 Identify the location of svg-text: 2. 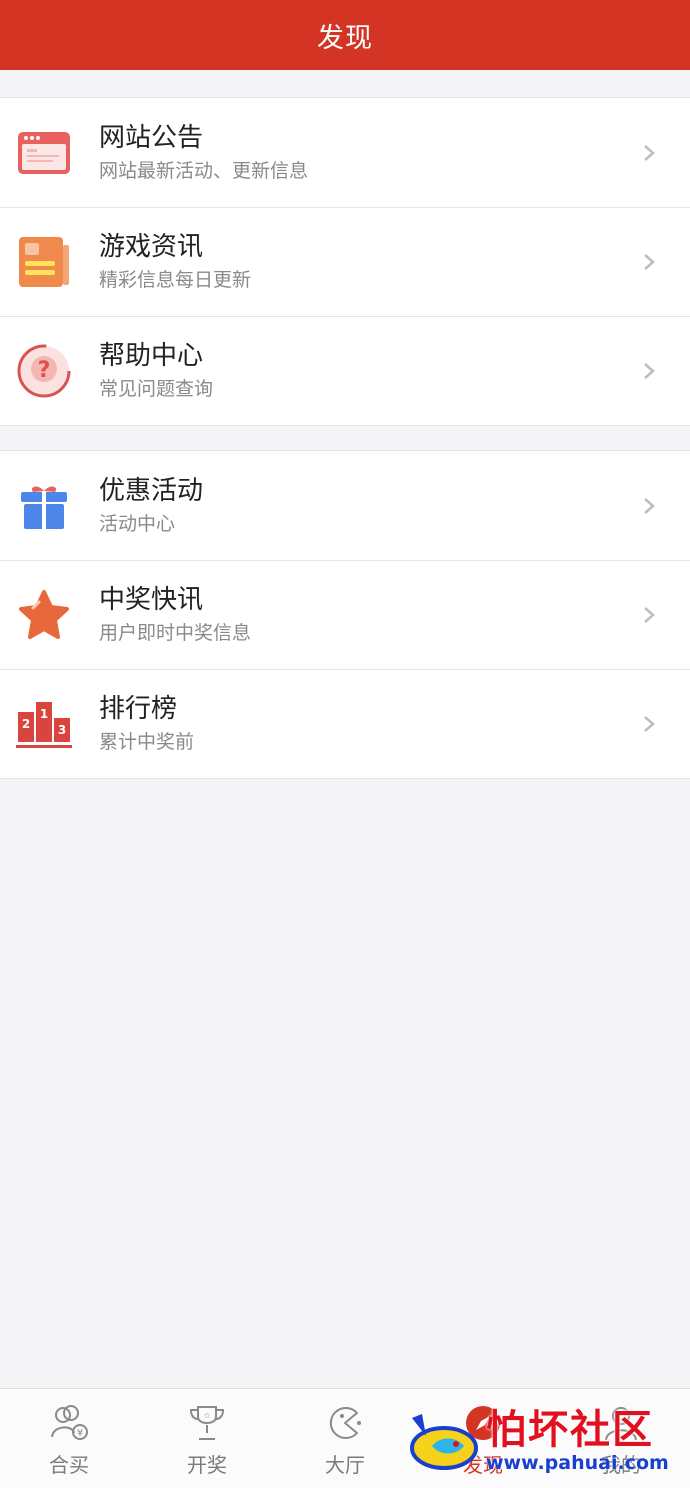
(26, 724).